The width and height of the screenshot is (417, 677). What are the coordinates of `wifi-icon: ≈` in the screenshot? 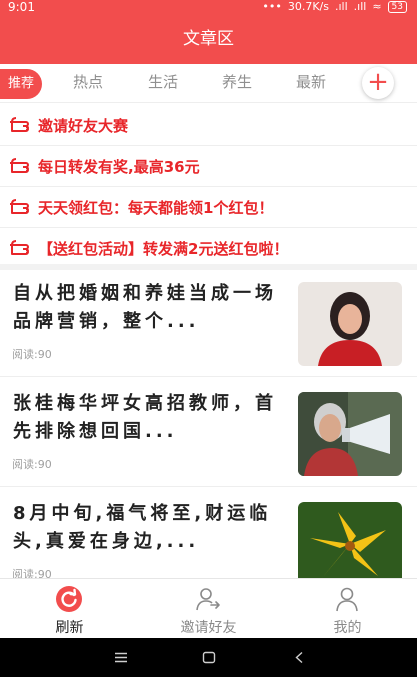 It's located at (377, 6).